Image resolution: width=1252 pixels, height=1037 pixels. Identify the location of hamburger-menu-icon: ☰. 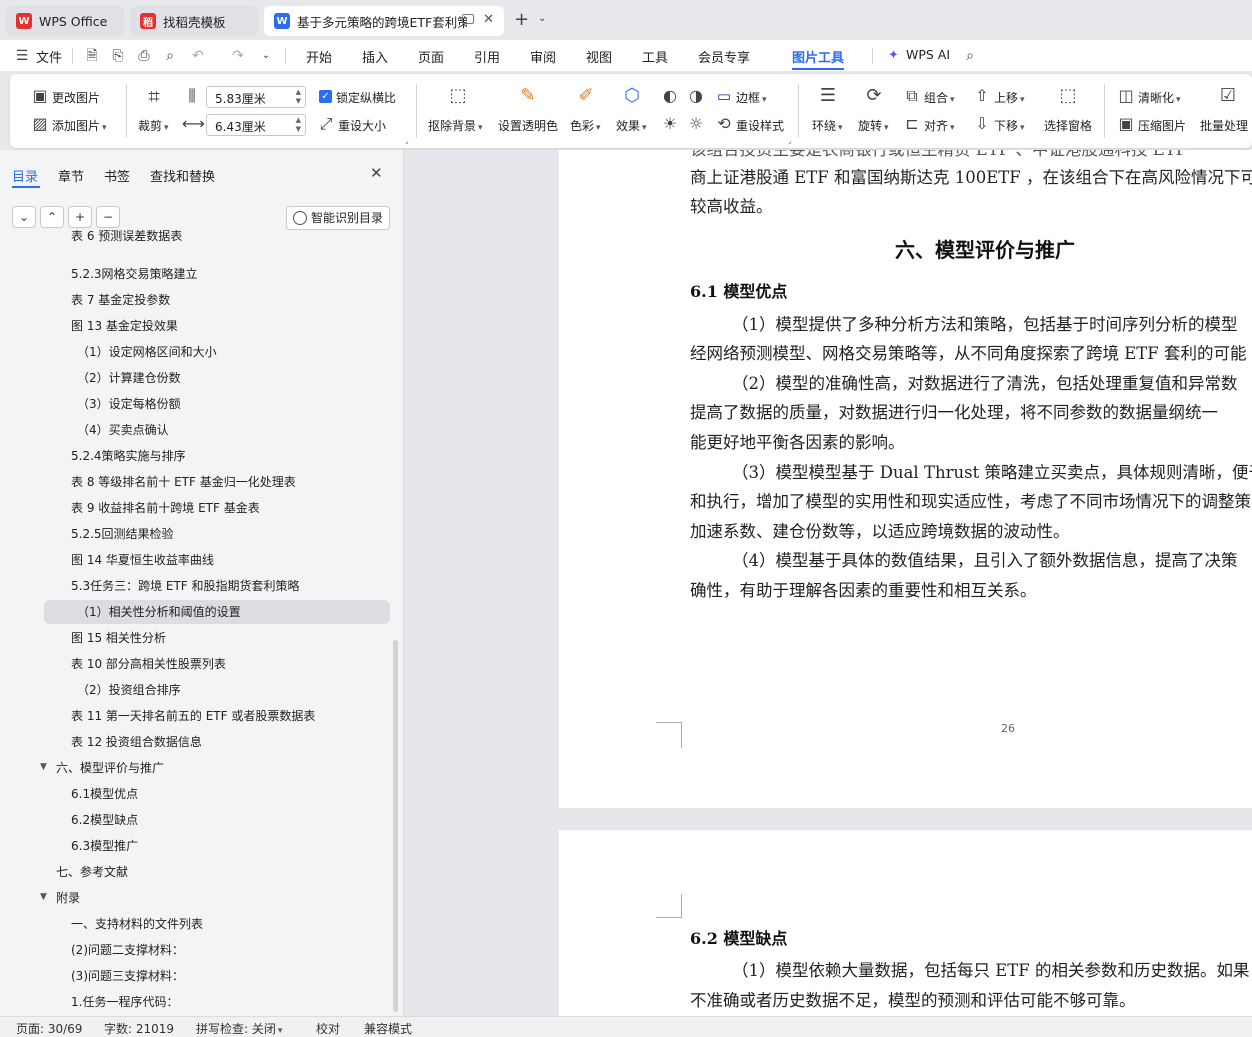
(22, 56).